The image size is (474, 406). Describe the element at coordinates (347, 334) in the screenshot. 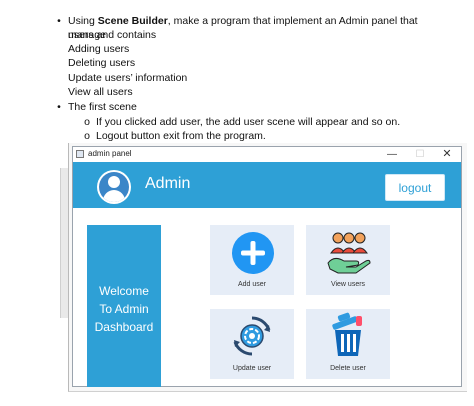

I see `trash-icon` at that location.